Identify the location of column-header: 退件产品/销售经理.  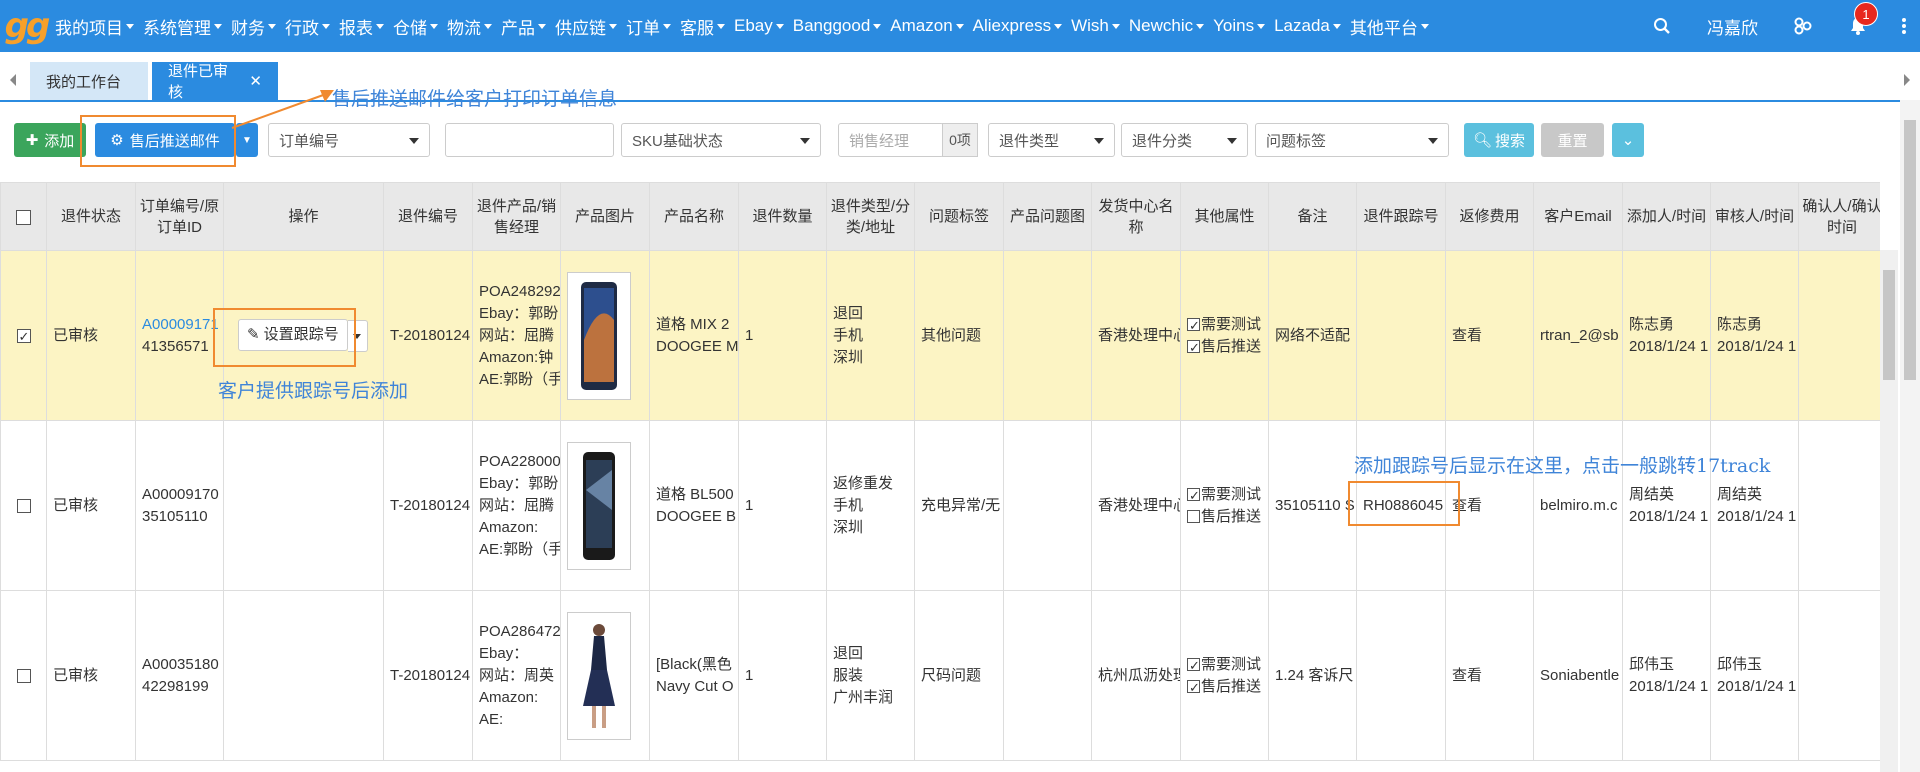
(516, 216).